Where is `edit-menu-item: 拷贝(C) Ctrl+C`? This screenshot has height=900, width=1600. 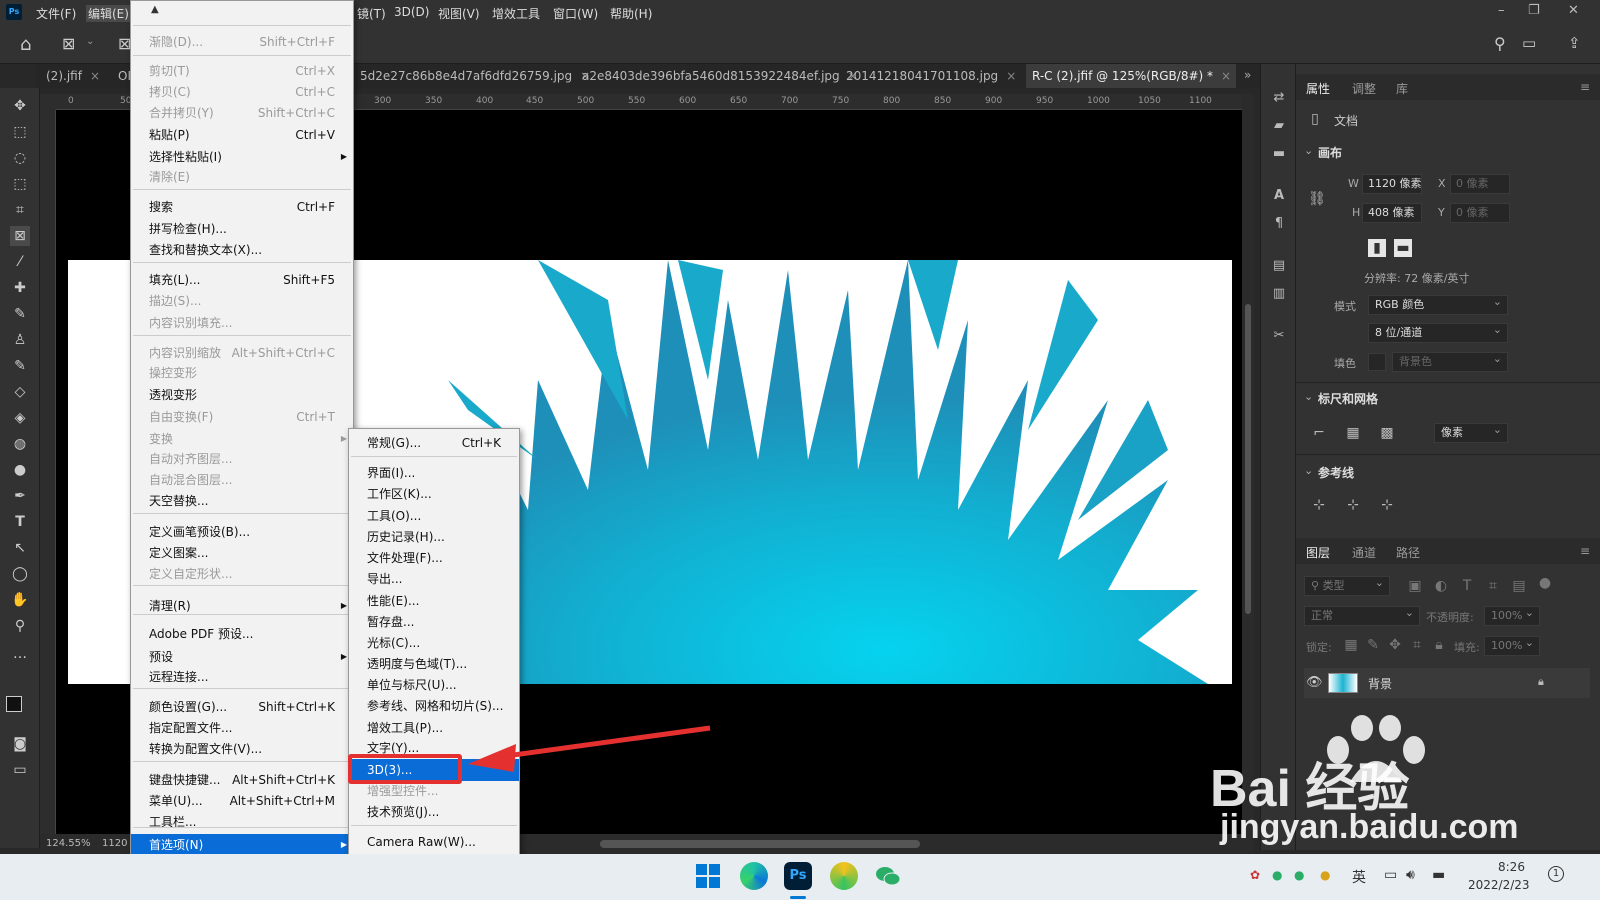 edit-menu-item: 拷贝(C) Ctrl+C is located at coordinates (242, 92).